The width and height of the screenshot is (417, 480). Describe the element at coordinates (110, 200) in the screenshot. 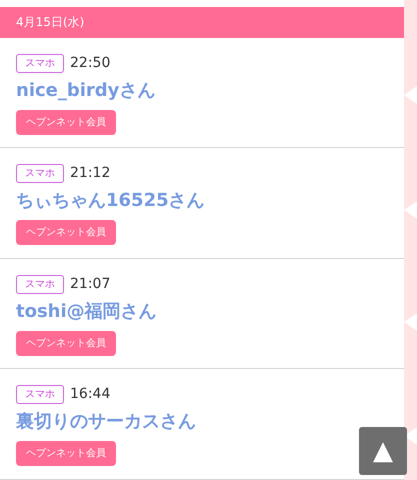

I see `user-name: ちぃちゃん16525さん` at that location.